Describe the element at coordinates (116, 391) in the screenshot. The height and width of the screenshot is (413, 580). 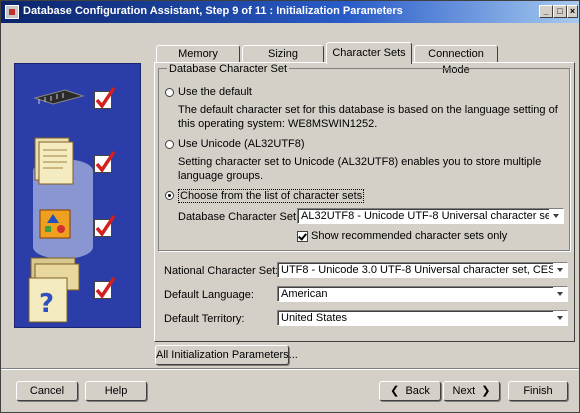
I see `help-button: Help` at that location.